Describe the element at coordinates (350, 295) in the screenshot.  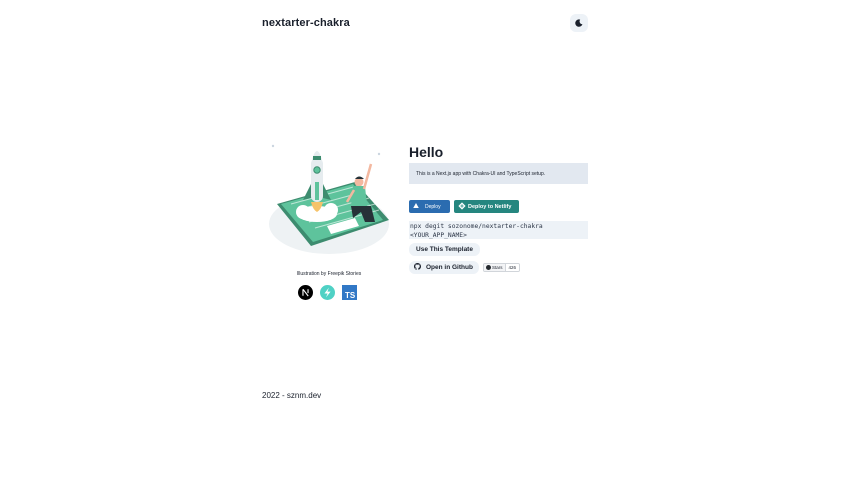
I see `svg-text: TS` at that location.